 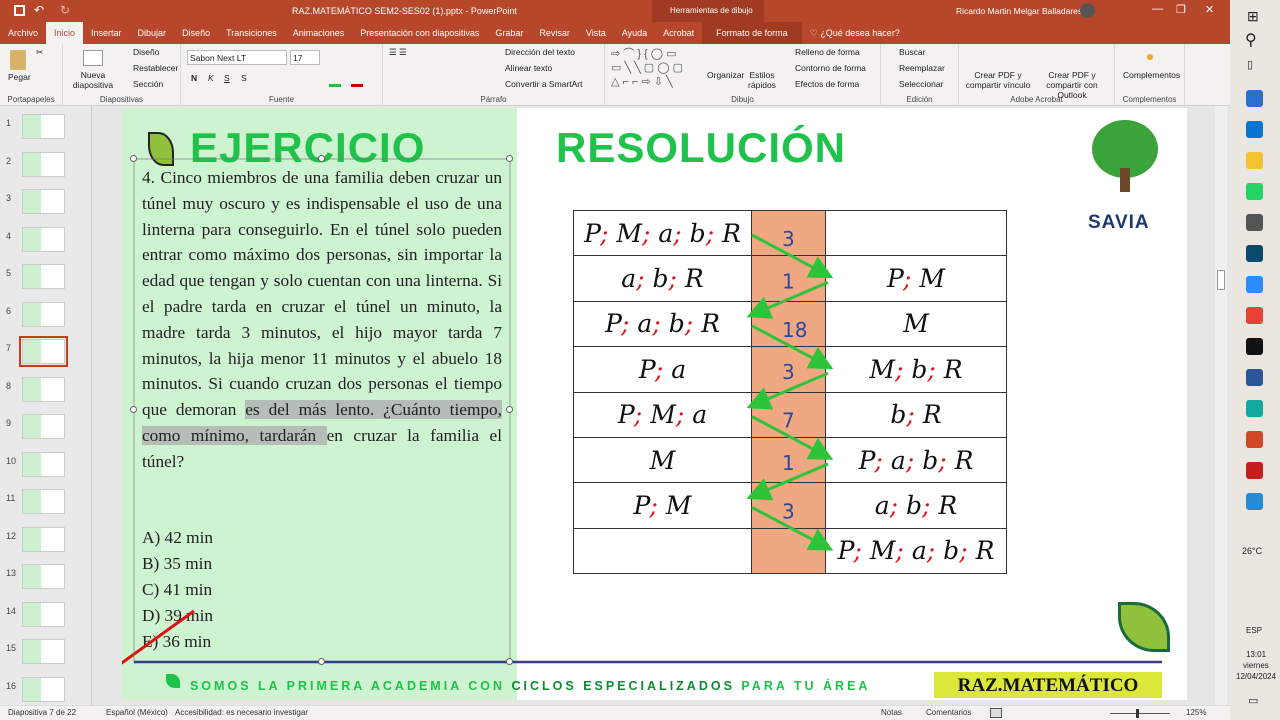 What do you see at coordinates (155, 68) in the screenshot?
I see `reset-button: Restablecer` at bounding box center [155, 68].